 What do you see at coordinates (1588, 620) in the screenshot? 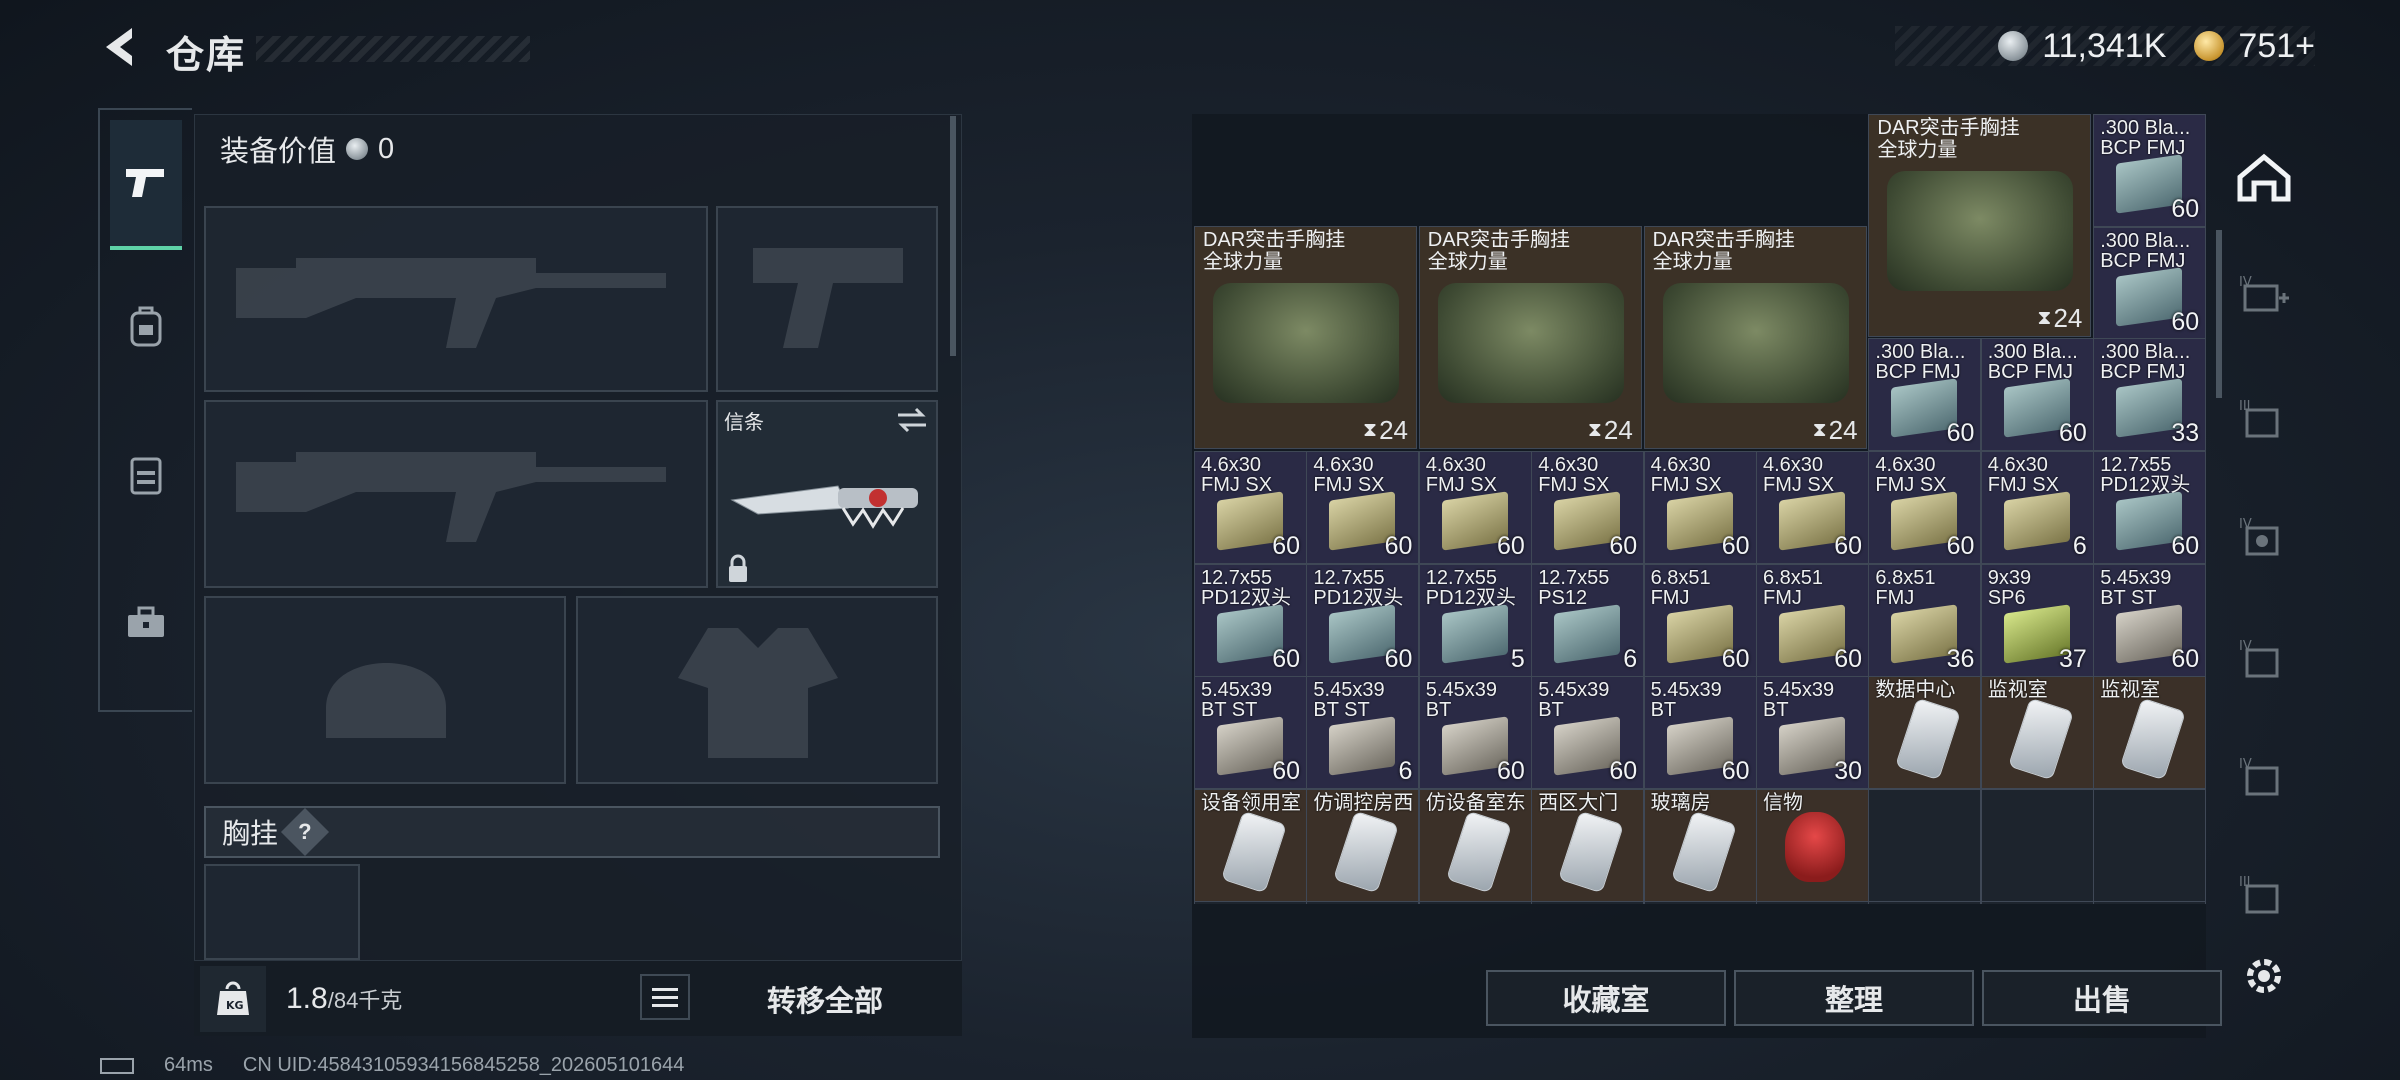
I see `stash-item-ammo: 12.7x55 PS12 6` at bounding box center [1588, 620].